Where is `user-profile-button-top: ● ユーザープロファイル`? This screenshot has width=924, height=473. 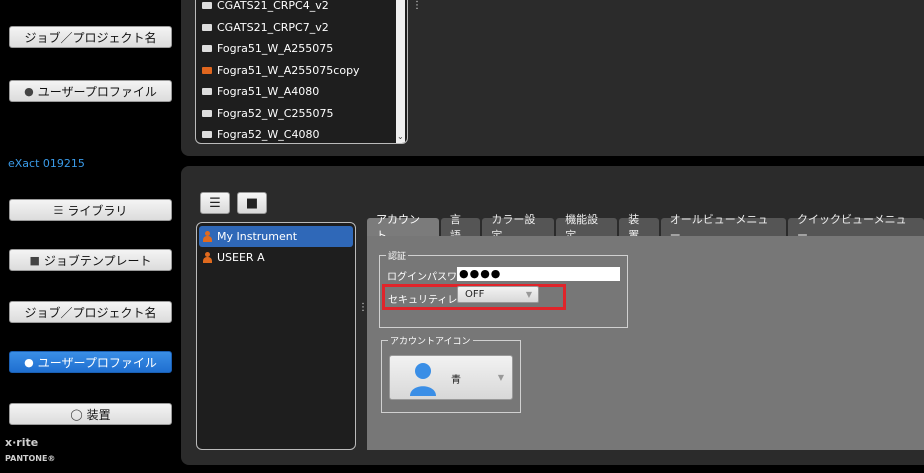 user-profile-button-top: ● ユーザープロファイル is located at coordinates (90, 91).